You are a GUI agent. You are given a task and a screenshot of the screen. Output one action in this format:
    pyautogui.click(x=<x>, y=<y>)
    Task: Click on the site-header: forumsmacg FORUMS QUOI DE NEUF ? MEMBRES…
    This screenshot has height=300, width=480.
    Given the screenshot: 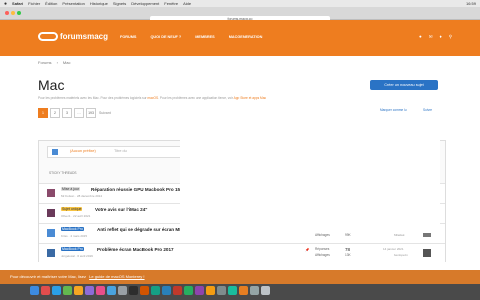 What is the action you would take?
    pyautogui.click(x=240, y=38)
    